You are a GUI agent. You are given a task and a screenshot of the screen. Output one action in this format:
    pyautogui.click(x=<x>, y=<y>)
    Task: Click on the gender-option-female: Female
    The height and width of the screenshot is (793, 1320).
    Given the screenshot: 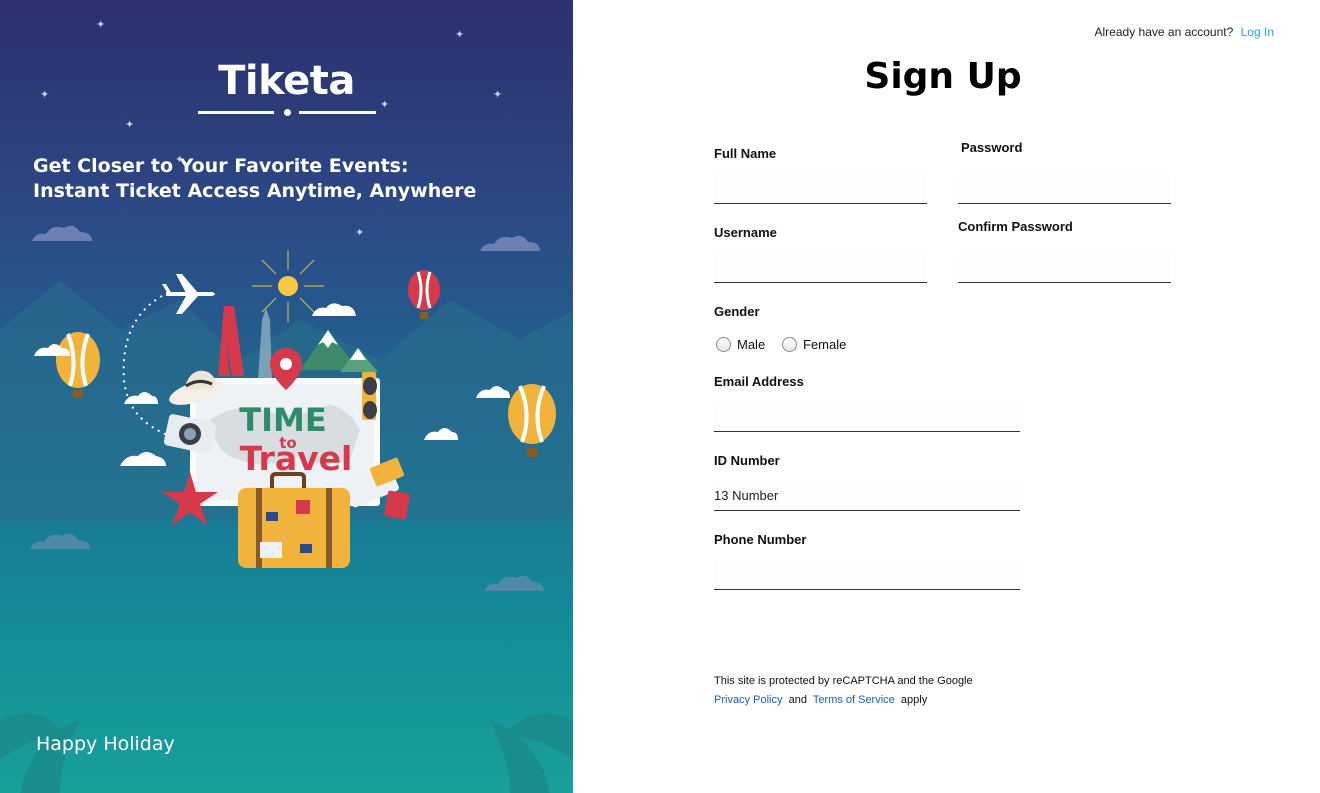 What is the action you would take?
    pyautogui.click(x=814, y=344)
    